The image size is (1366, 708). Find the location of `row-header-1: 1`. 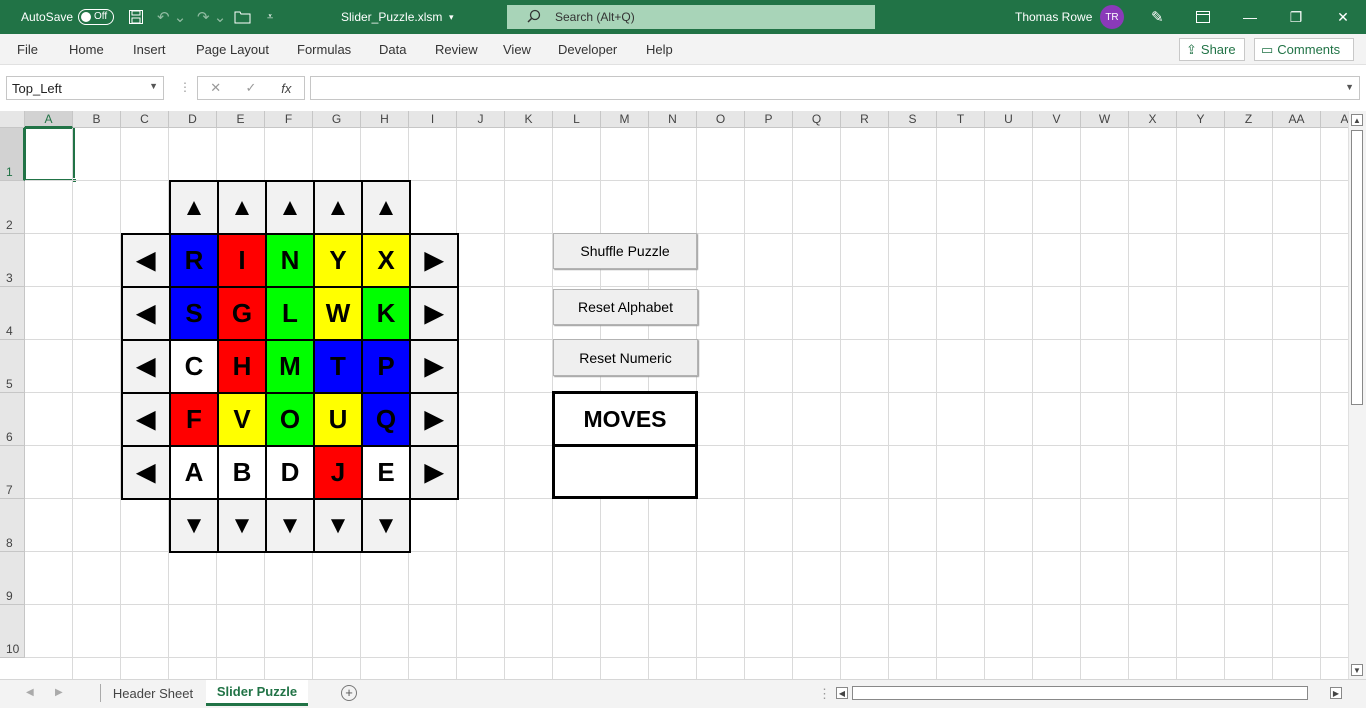

row-header-1: 1 is located at coordinates (12, 154).